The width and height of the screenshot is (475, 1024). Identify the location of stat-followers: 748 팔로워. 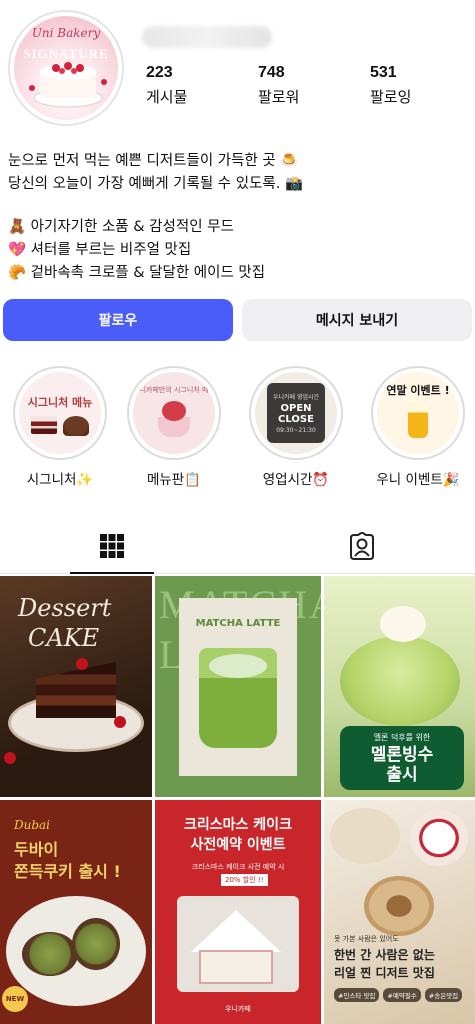
(278, 85).